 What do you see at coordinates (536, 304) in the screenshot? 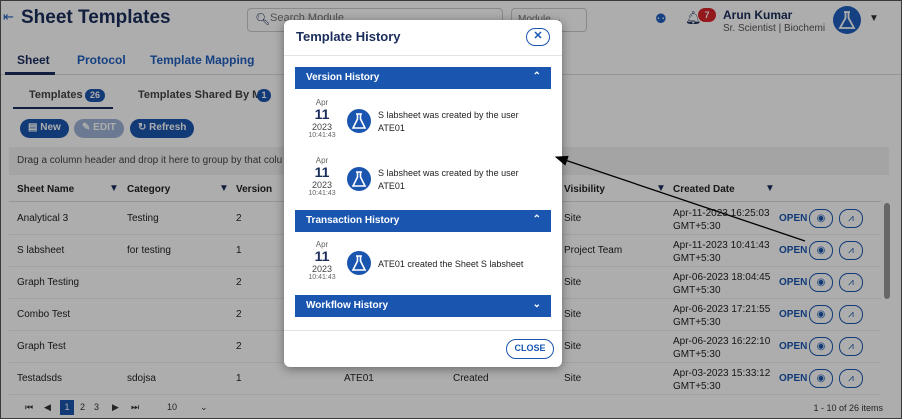
I see `chevron-down-icon: ⌄` at bounding box center [536, 304].